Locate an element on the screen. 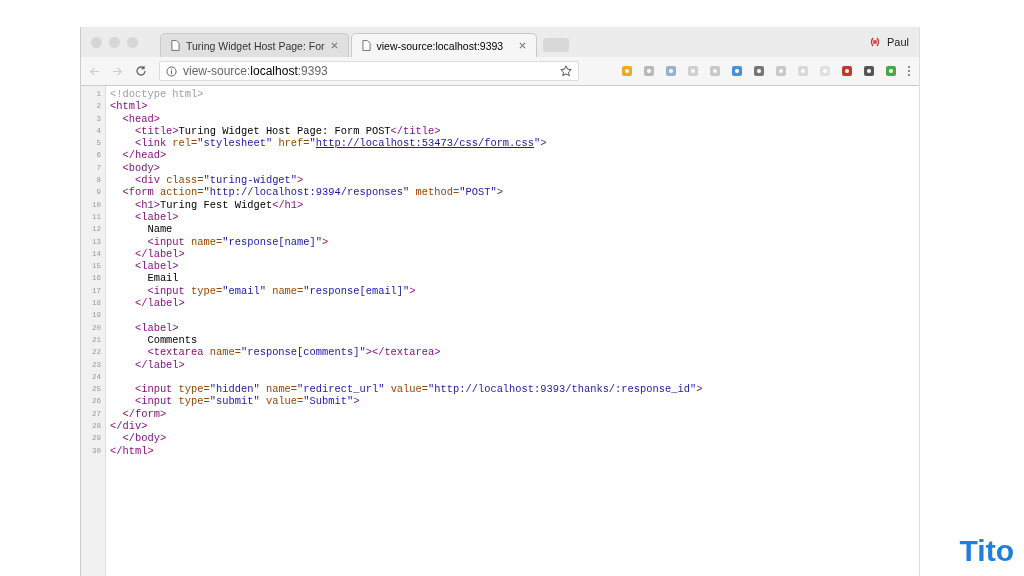 This screenshot has width=1024, height=576. browser-tab: view-source:localhost:9393 is located at coordinates (443, 45).